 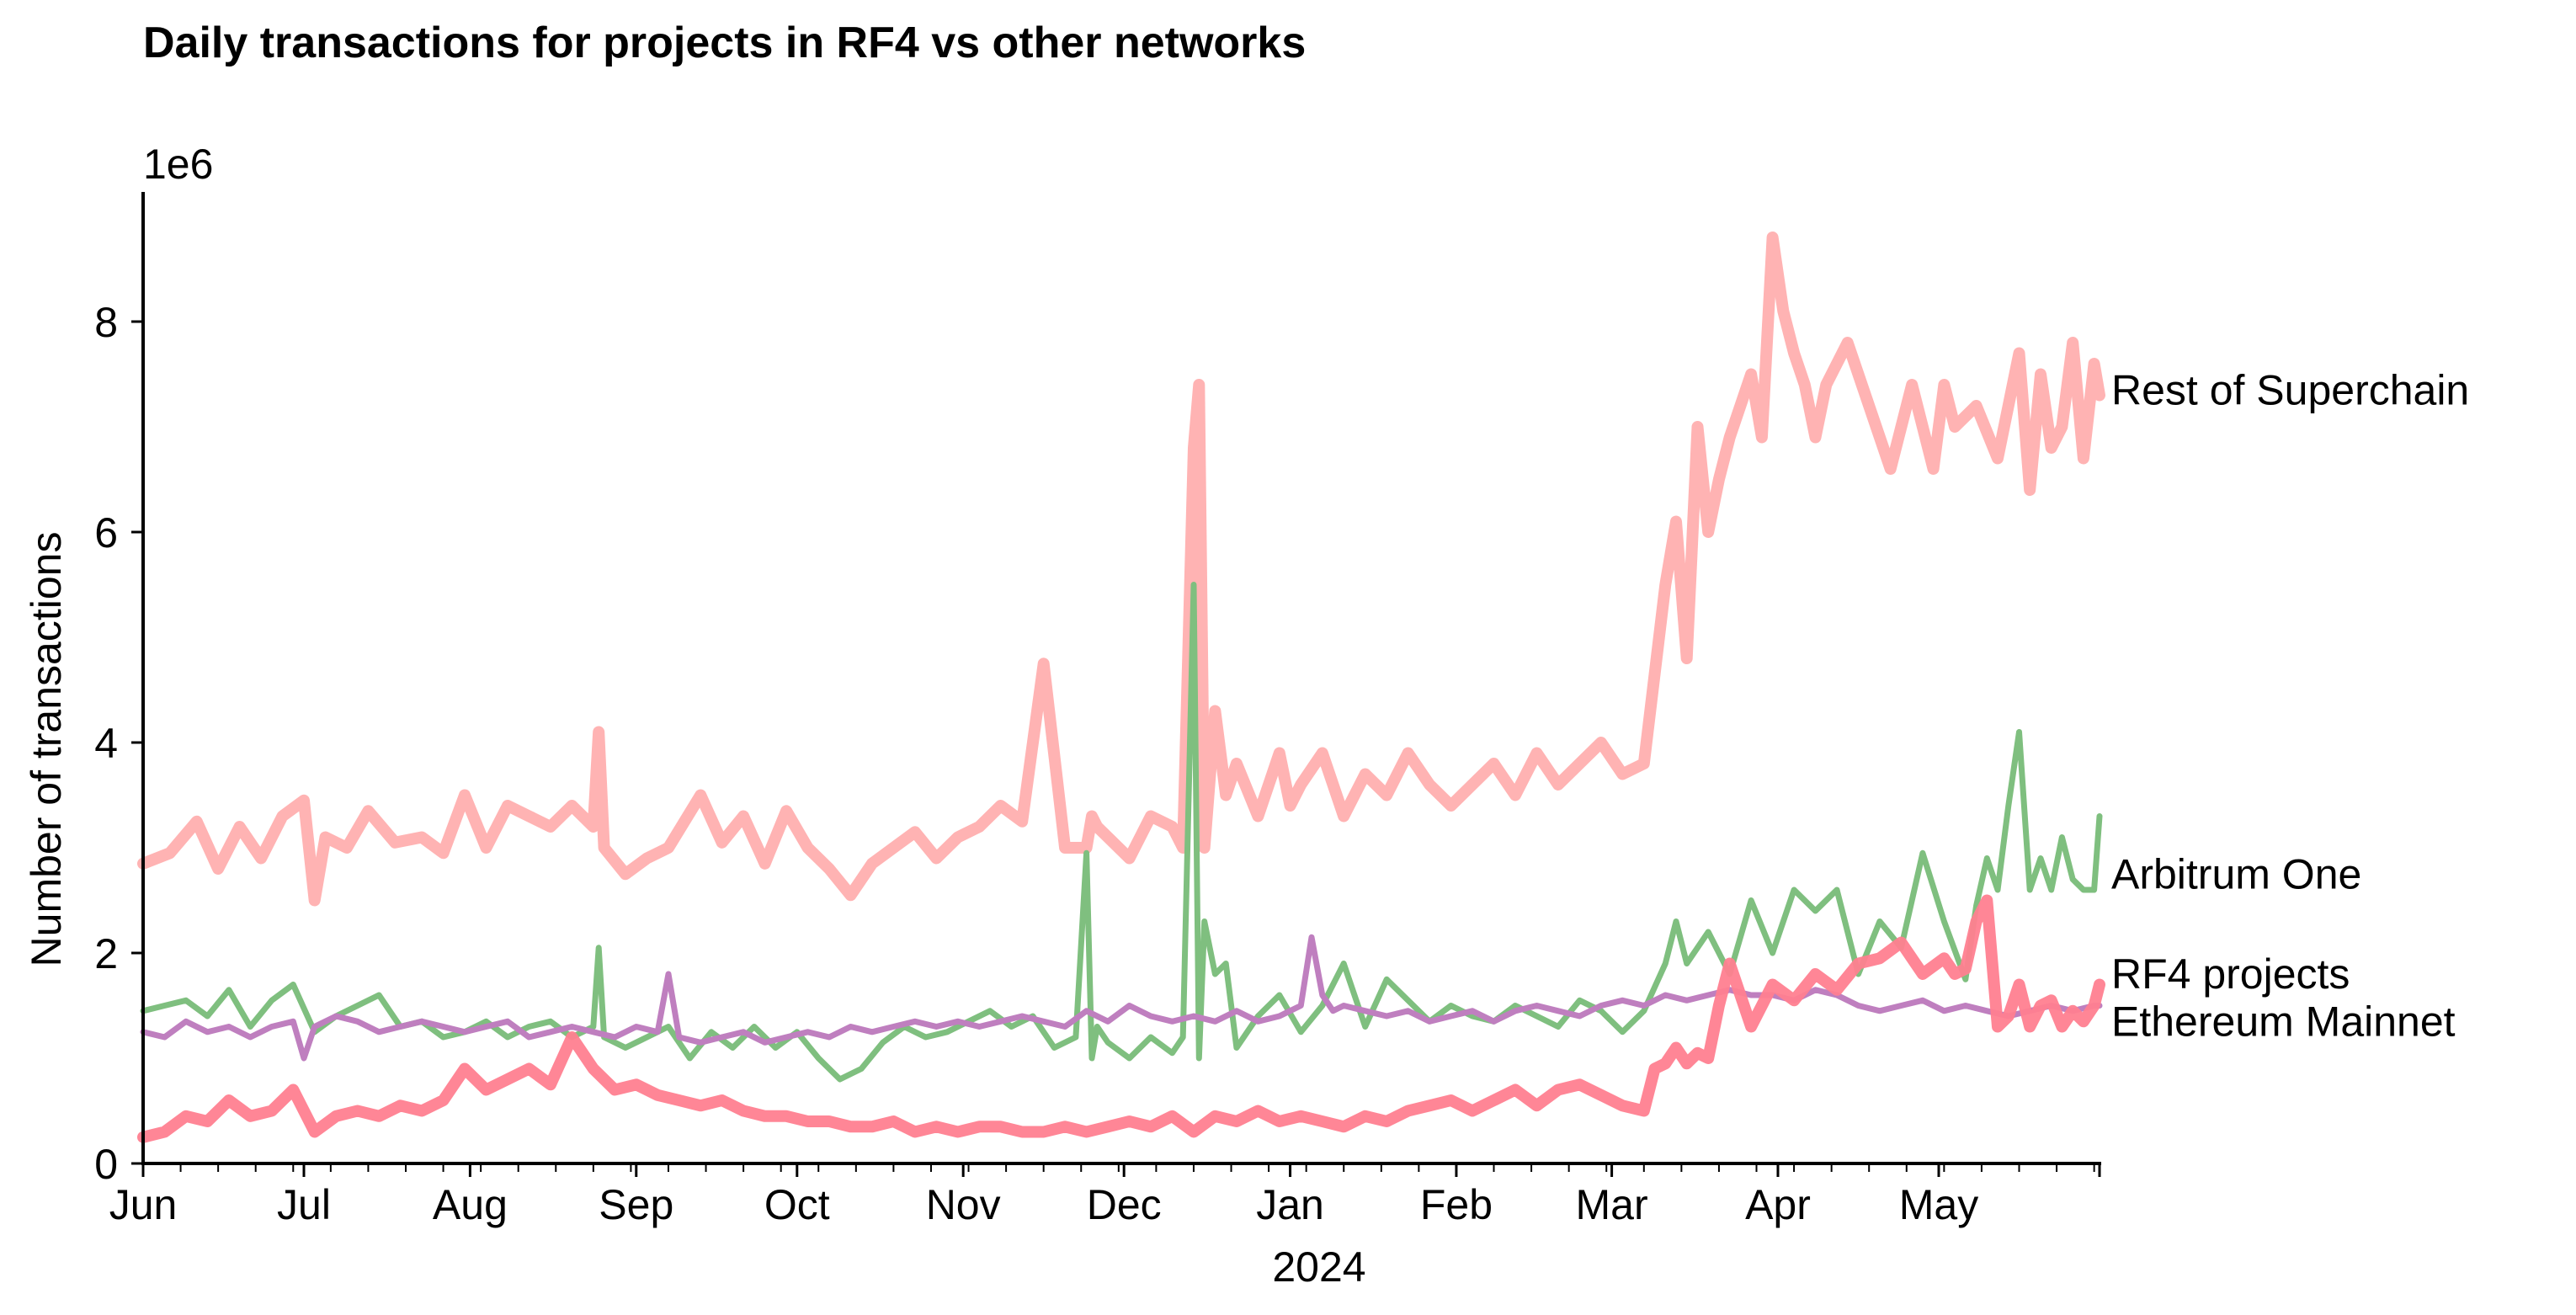 What do you see at coordinates (106, 743) in the screenshot?
I see `y-tick-label: 4` at bounding box center [106, 743].